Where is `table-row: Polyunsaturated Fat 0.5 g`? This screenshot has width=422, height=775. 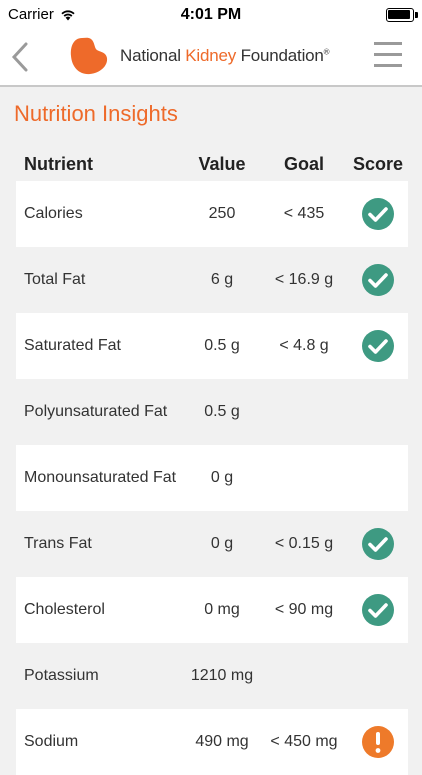 table-row: Polyunsaturated Fat 0.5 g is located at coordinates (212, 412).